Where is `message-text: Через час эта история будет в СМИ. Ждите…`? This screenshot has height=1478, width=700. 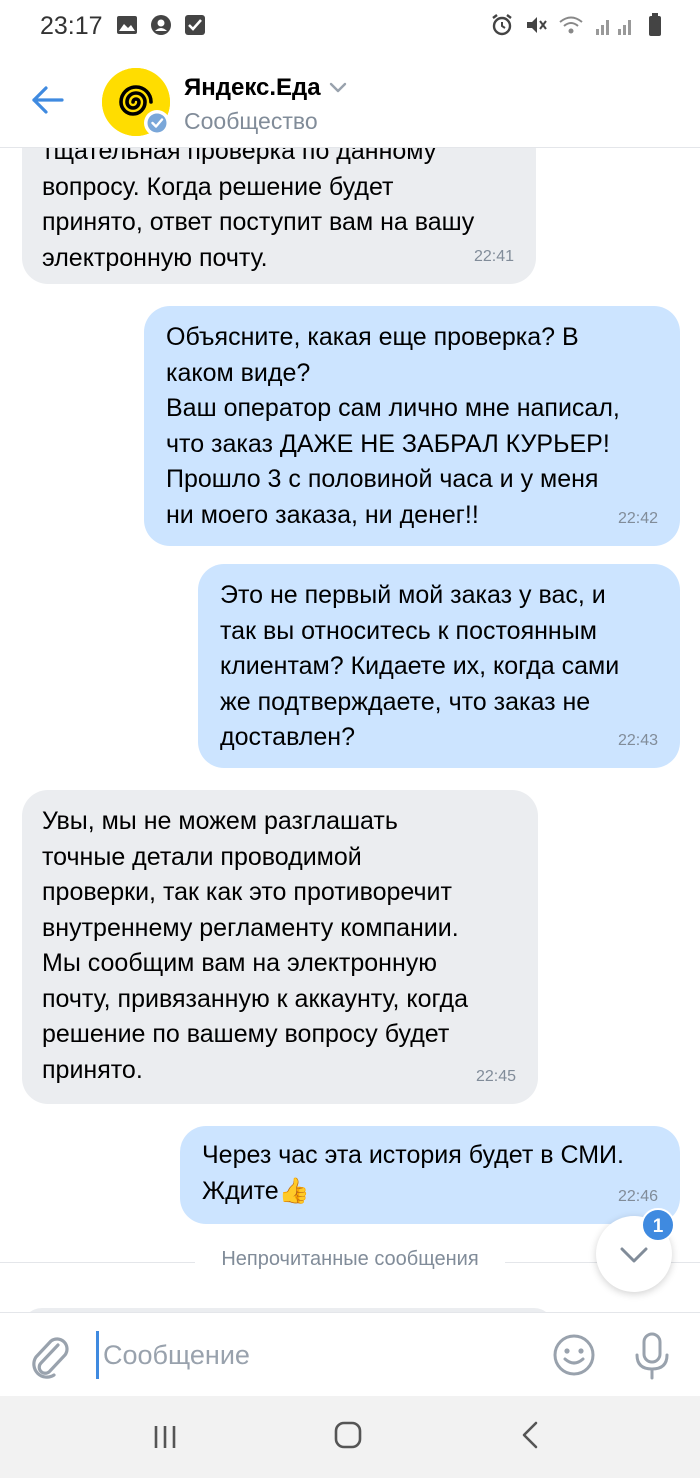
message-text: Через час эта история будет в СМИ. Ждите… is located at coordinates (413, 1173).